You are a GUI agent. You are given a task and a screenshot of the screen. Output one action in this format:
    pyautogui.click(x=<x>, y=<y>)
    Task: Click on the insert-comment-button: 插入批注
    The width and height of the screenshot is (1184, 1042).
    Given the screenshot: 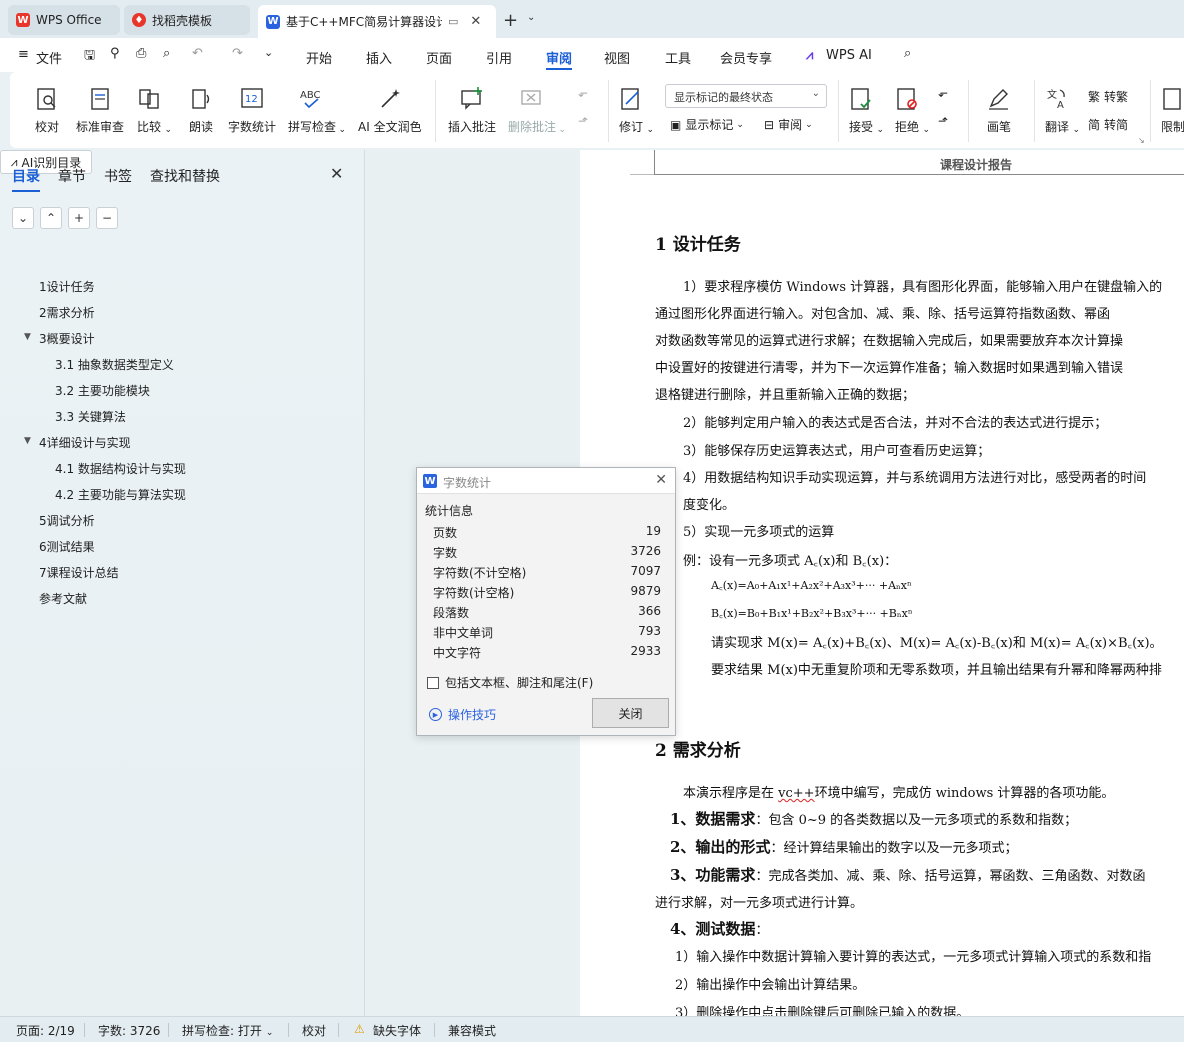 What is the action you would take?
    pyautogui.click(x=472, y=110)
    